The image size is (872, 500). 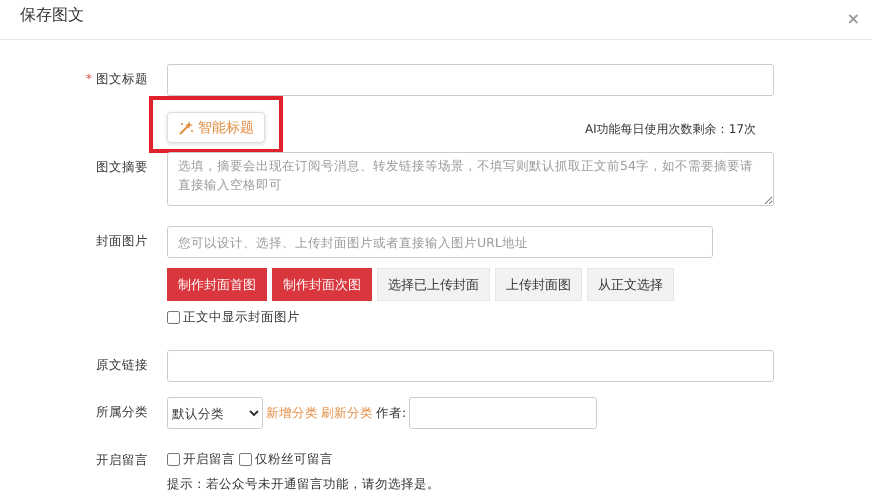 What do you see at coordinates (322, 284) in the screenshot?
I see `make-cover-button: 制作封面次图` at bounding box center [322, 284].